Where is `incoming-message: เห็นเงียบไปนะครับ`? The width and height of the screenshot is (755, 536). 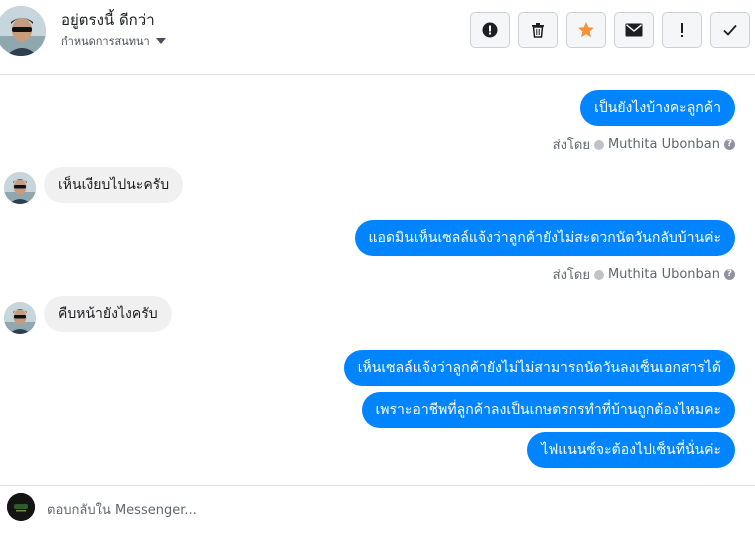 incoming-message: เห็นเงียบไปนะครับ is located at coordinates (114, 185).